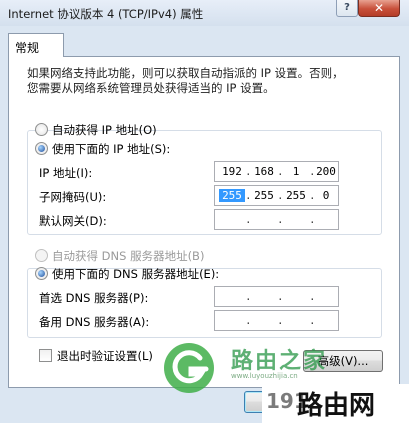  What do you see at coordinates (264, 195) in the screenshot?
I see `mask-octet-2: 255` at bounding box center [264, 195].